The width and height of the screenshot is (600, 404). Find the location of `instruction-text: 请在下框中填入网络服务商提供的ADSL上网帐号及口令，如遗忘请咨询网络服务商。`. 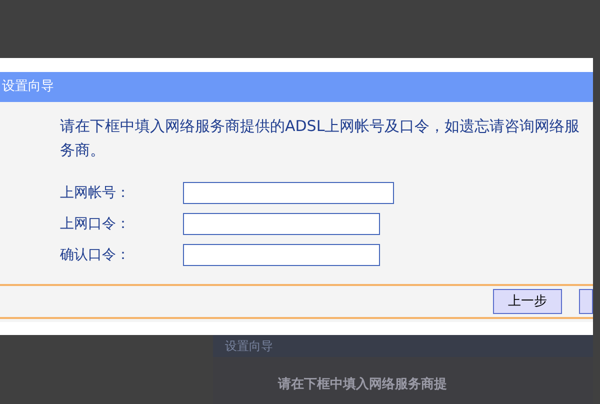

instruction-text: 请在下框中填入网络服务商提供的ADSL上网帐号及口令，如遗忘请咨询网络服务商。 is located at coordinates (320, 138).